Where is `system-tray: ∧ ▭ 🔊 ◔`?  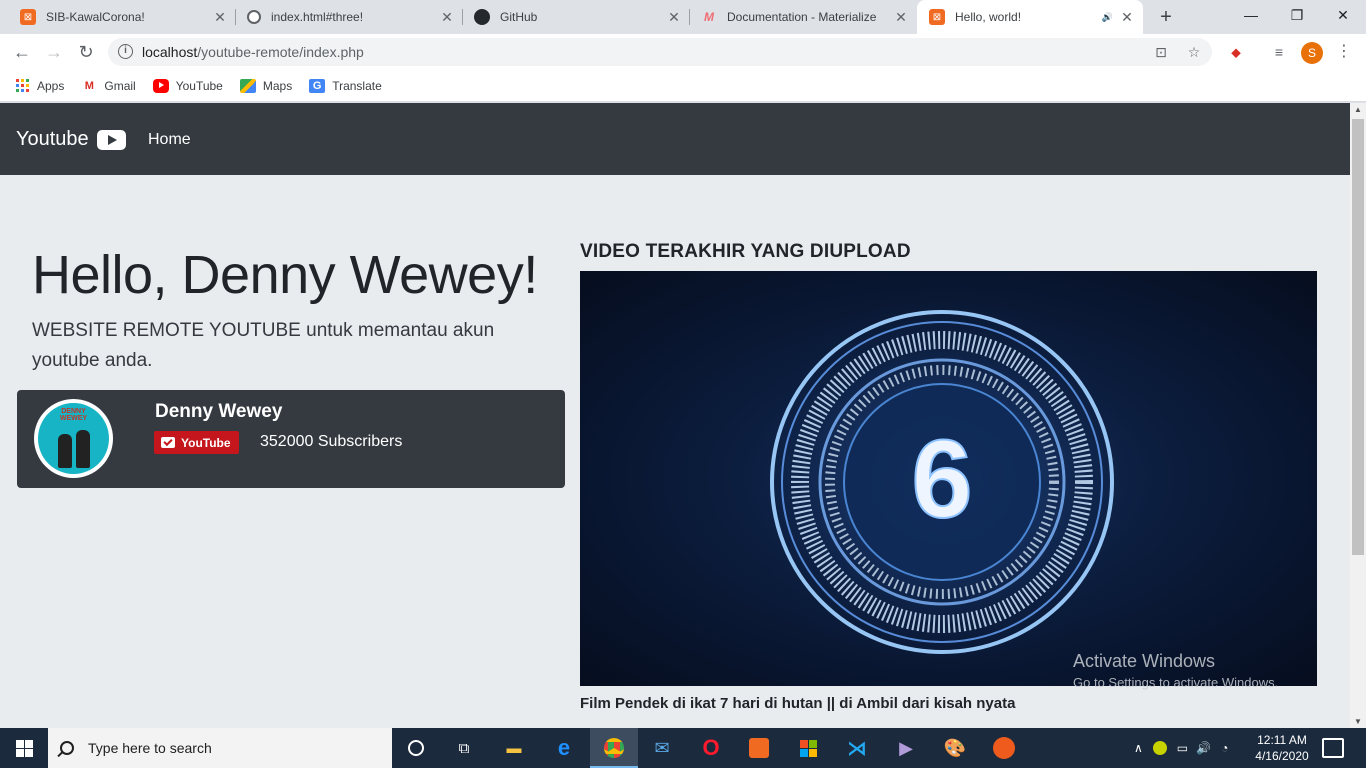 system-tray: ∧ ▭ 🔊 ◔ is located at coordinates (1181, 748).